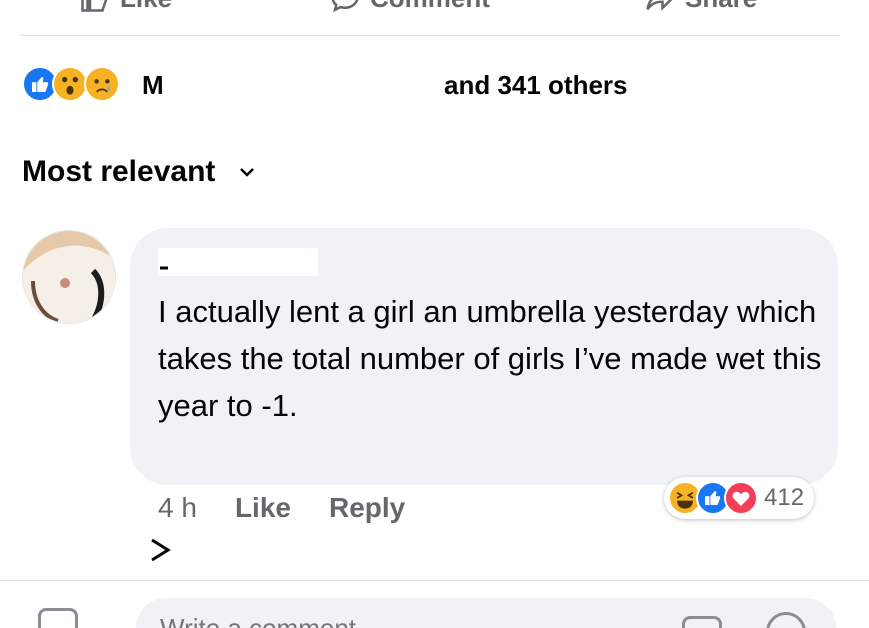 The image size is (869, 628). I want to click on divider, so click(434, 580).